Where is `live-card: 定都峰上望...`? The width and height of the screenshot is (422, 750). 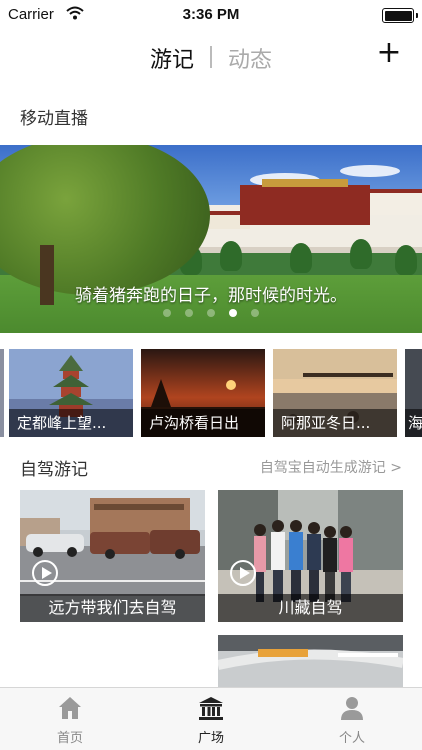
live-card: 定都峰上望... is located at coordinates (71, 393).